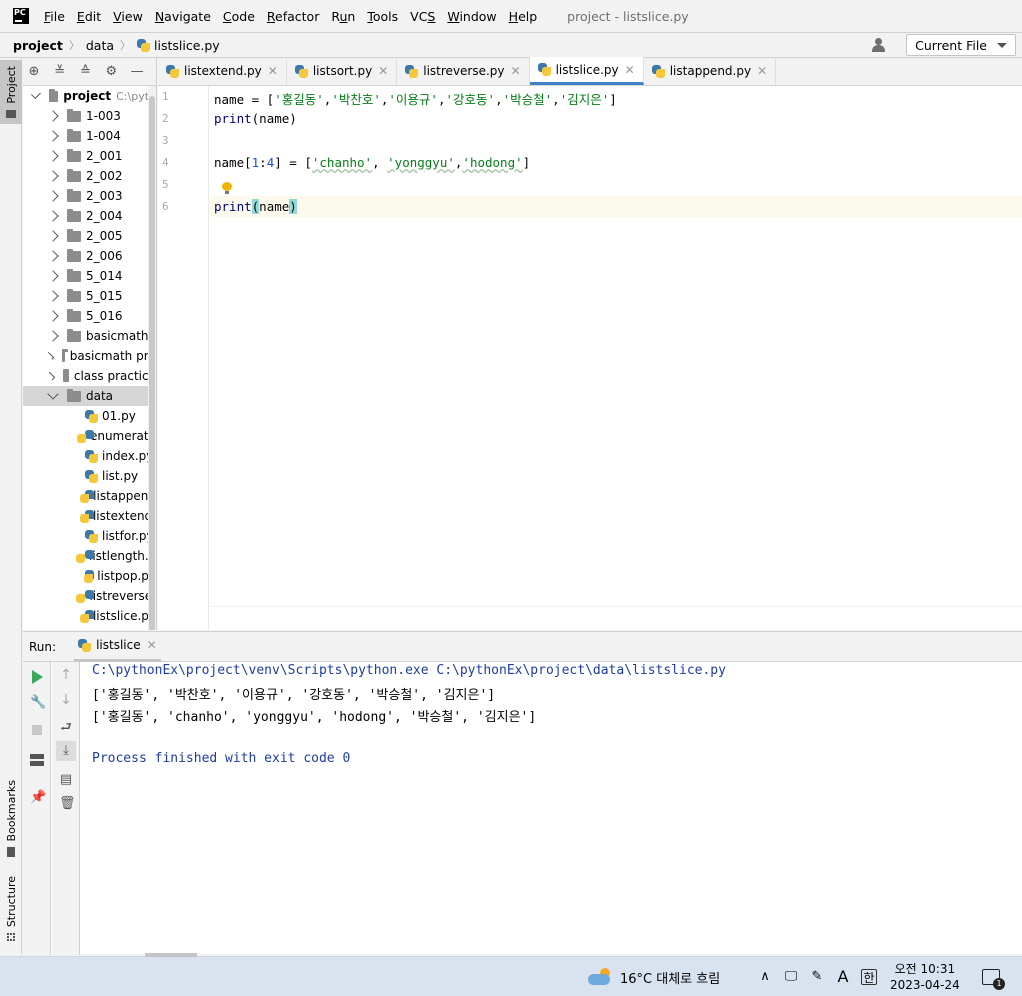  What do you see at coordinates (89, 336) in the screenshot?
I see `tree-folder: basicmath` at bounding box center [89, 336].